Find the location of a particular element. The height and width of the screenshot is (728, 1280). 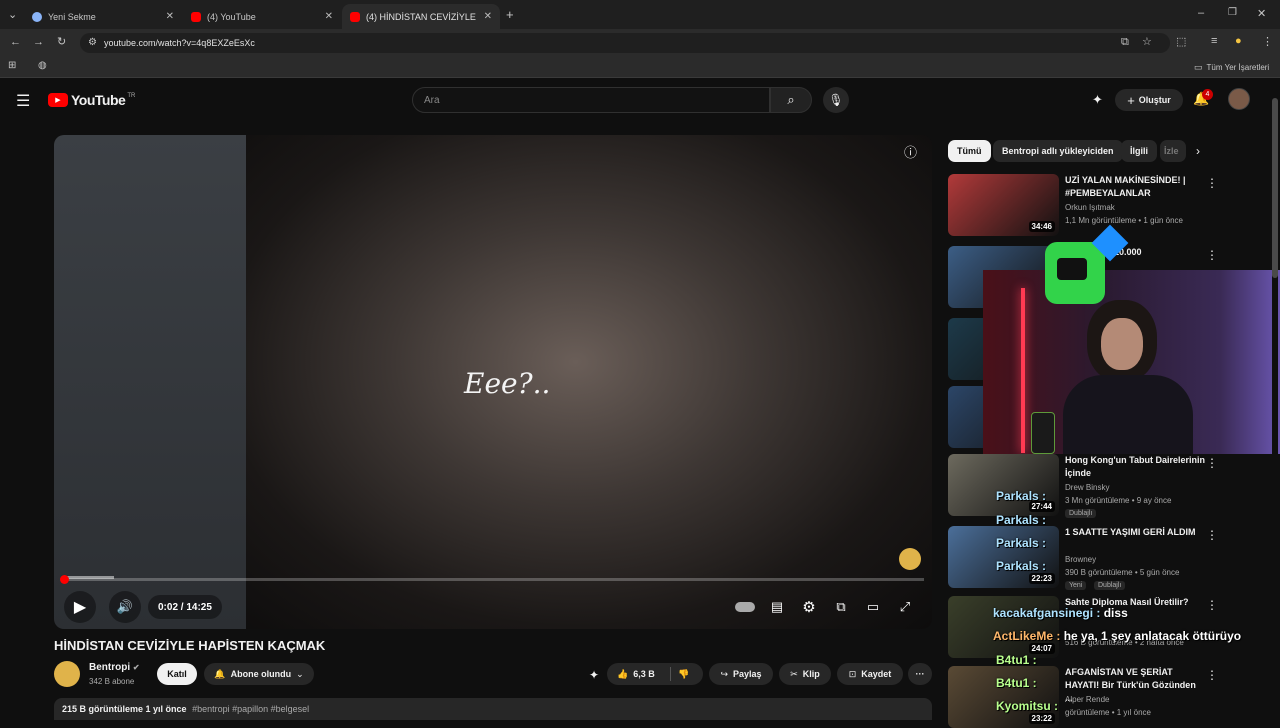

play-icon: ▶ is located at coordinates (80, 607).